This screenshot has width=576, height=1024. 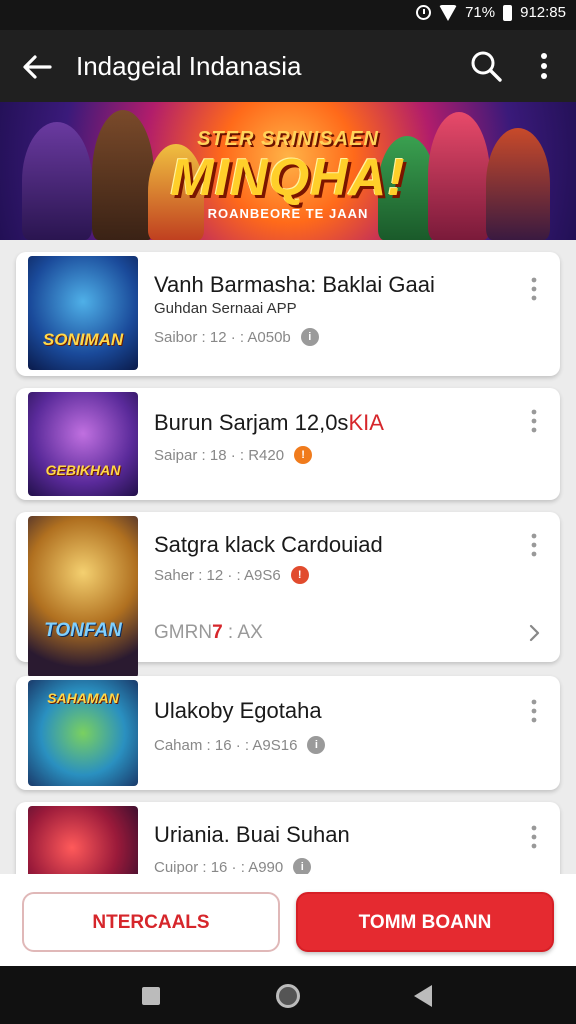 I want to click on game-thumbnail: SAHAMAN, so click(x=83, y=733).